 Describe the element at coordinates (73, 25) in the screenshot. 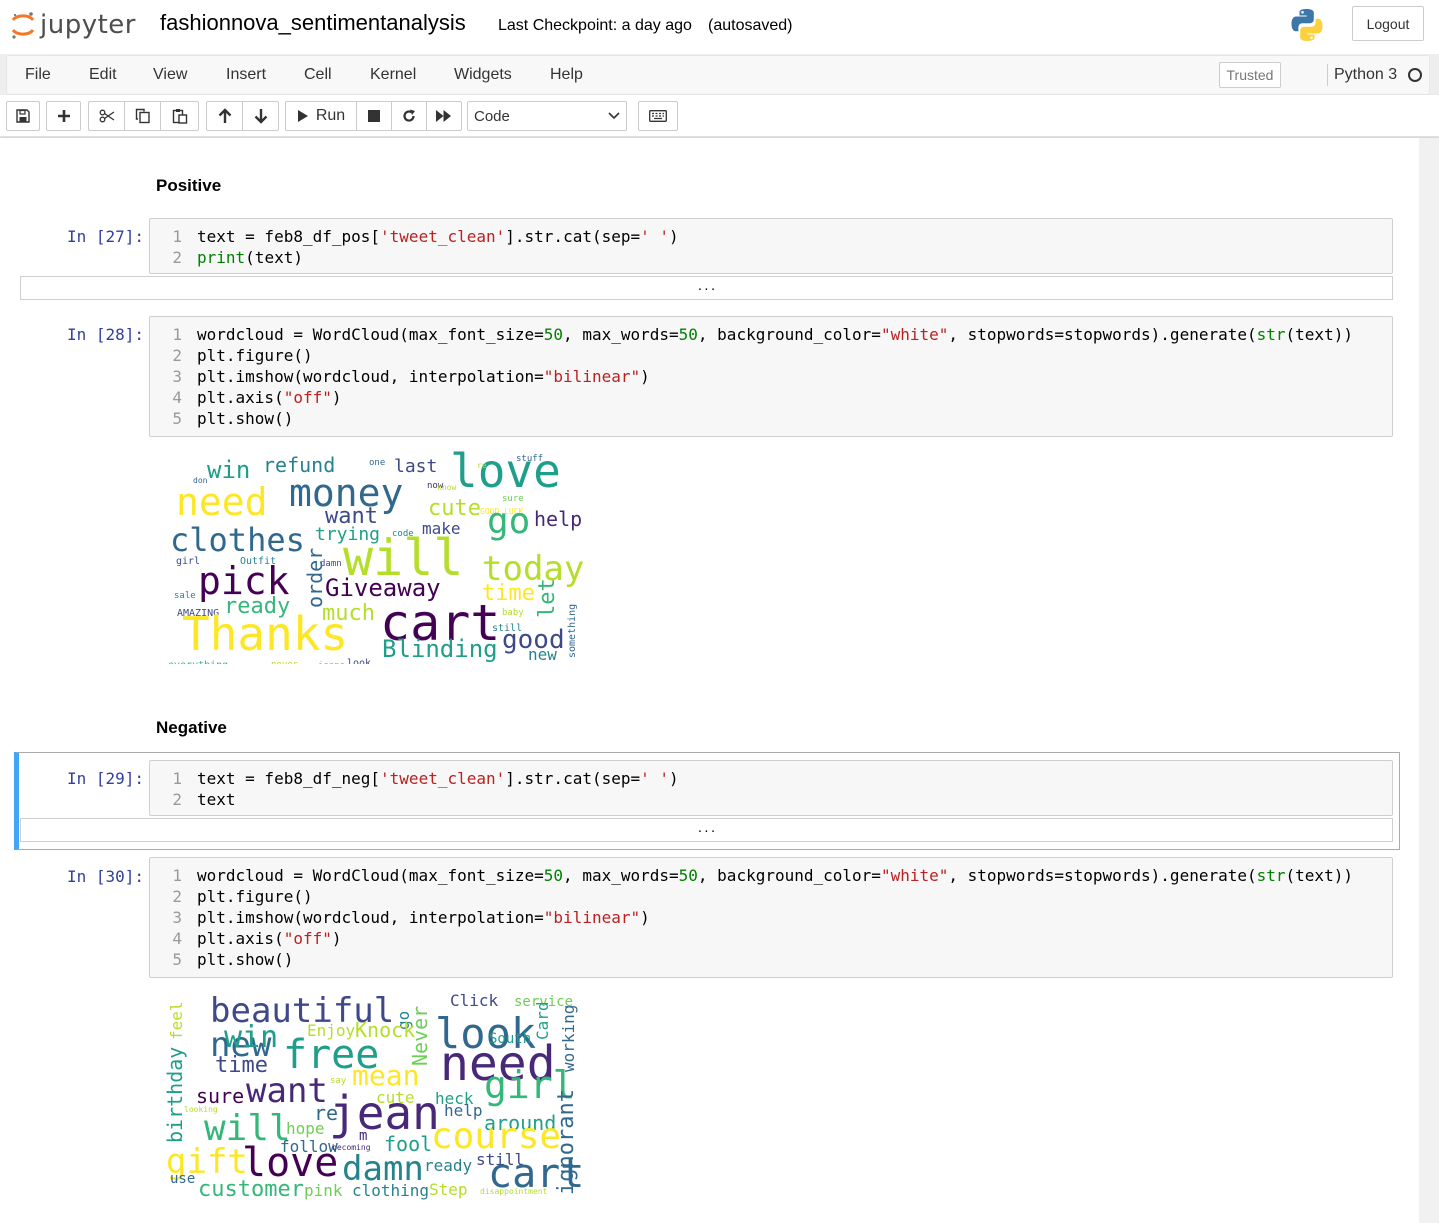

I see `jupyter-logo: jupyter` at that location.